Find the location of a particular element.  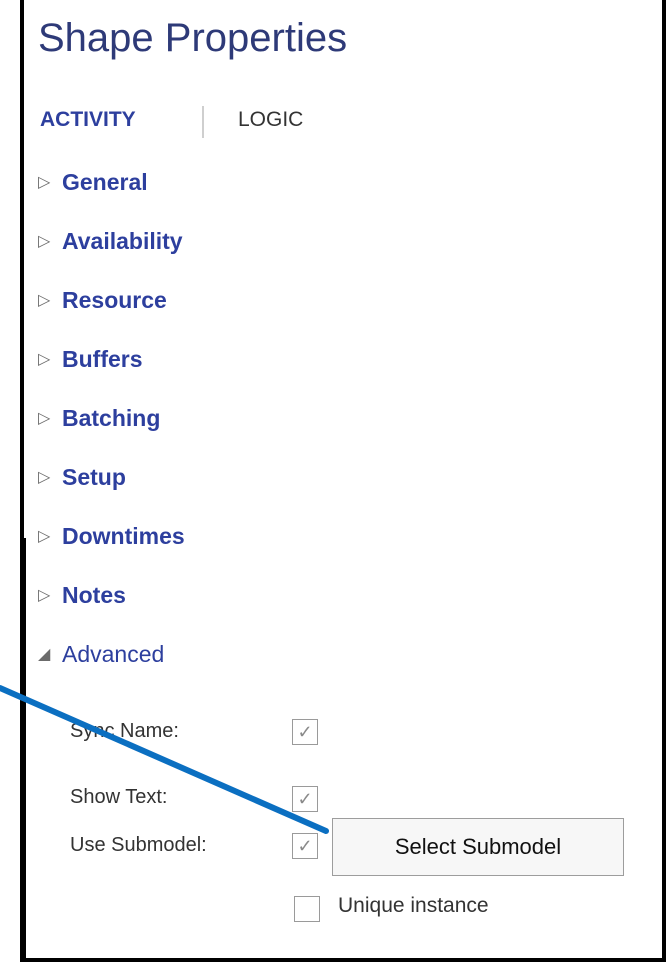

section-downtimes: ▷ Downtimes is located at coordinates (111, 536).